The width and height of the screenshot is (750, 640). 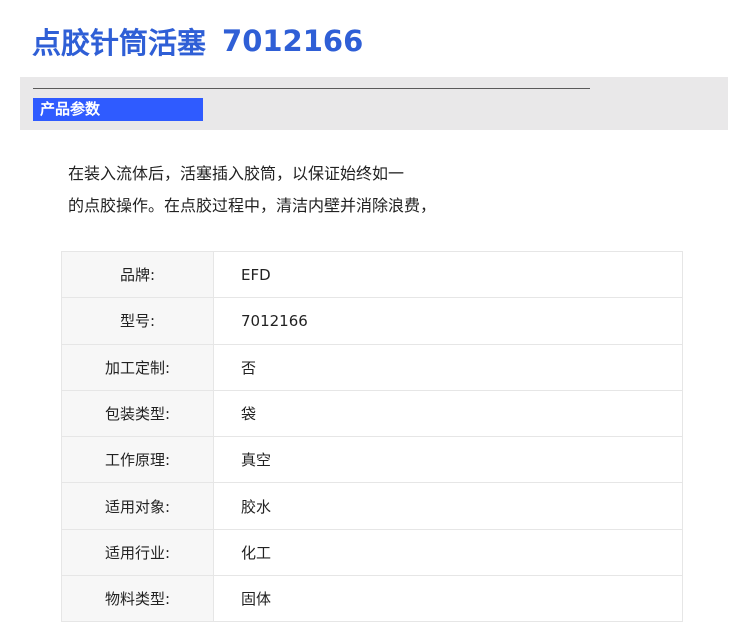 I want to click on spec-value: EFD, so click(x=448, y=275).